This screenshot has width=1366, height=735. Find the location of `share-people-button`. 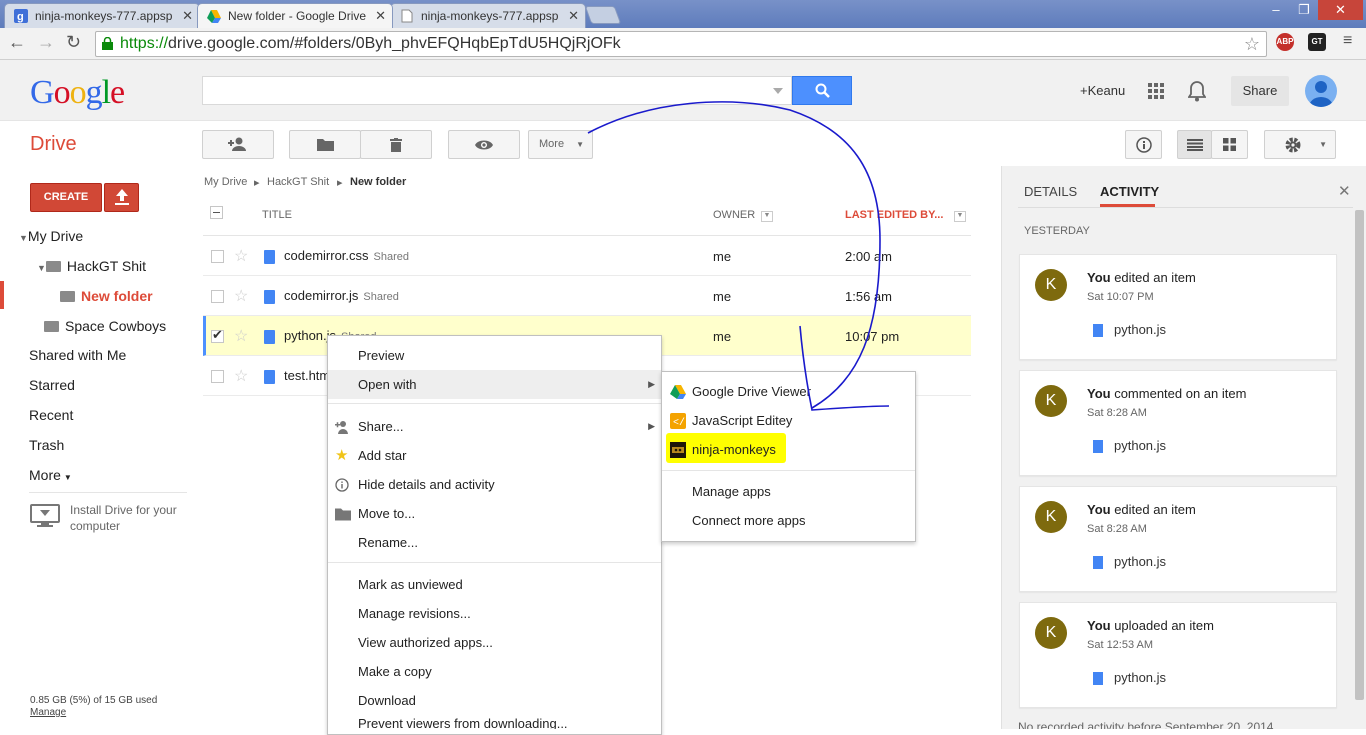

share-people-button is located at coordinates (238, 144).